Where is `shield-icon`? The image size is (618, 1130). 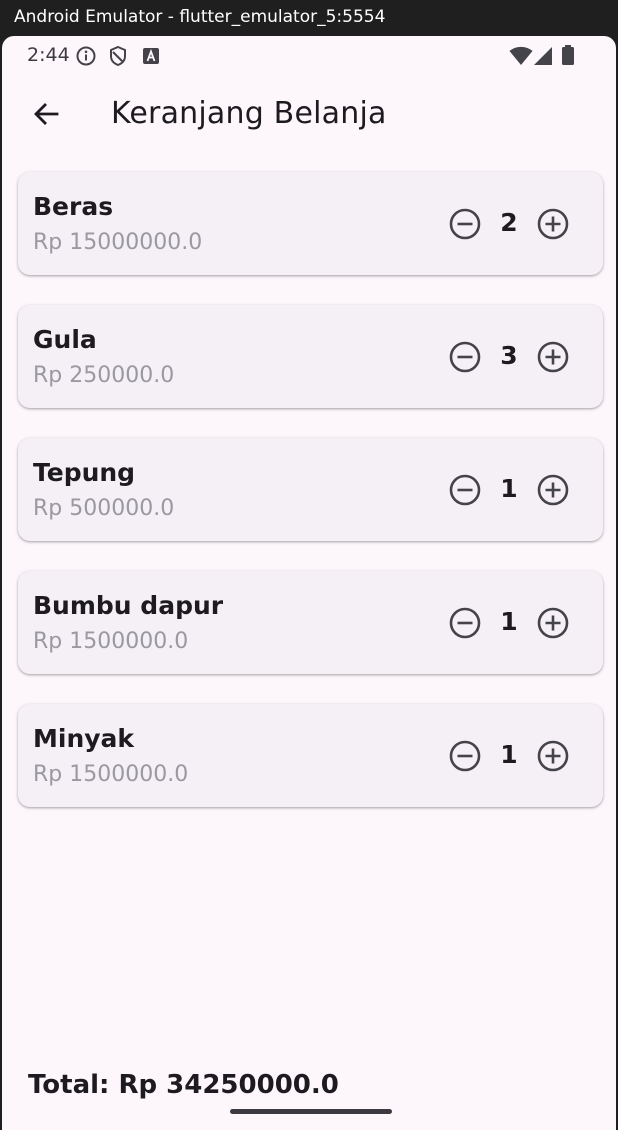
shield-icon is located at coordinates (118, 58).